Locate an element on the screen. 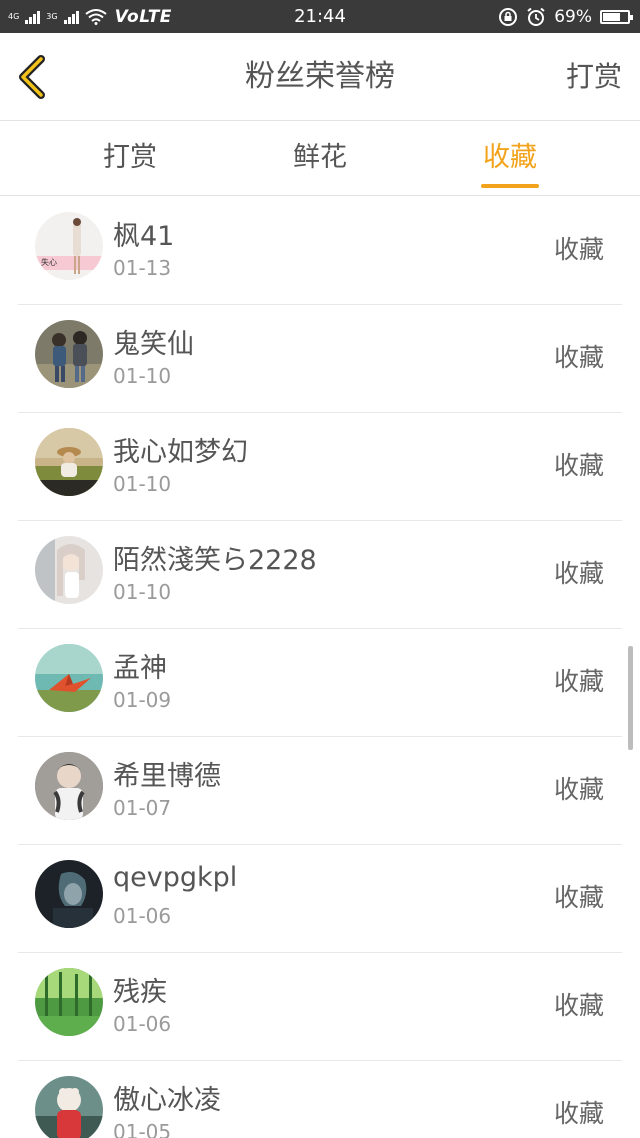 Image resolution: width=640 pixels, height=1138 pixels. tab-bar: 打赏 鲜花 收藏 is located at coordinates (320, 158).